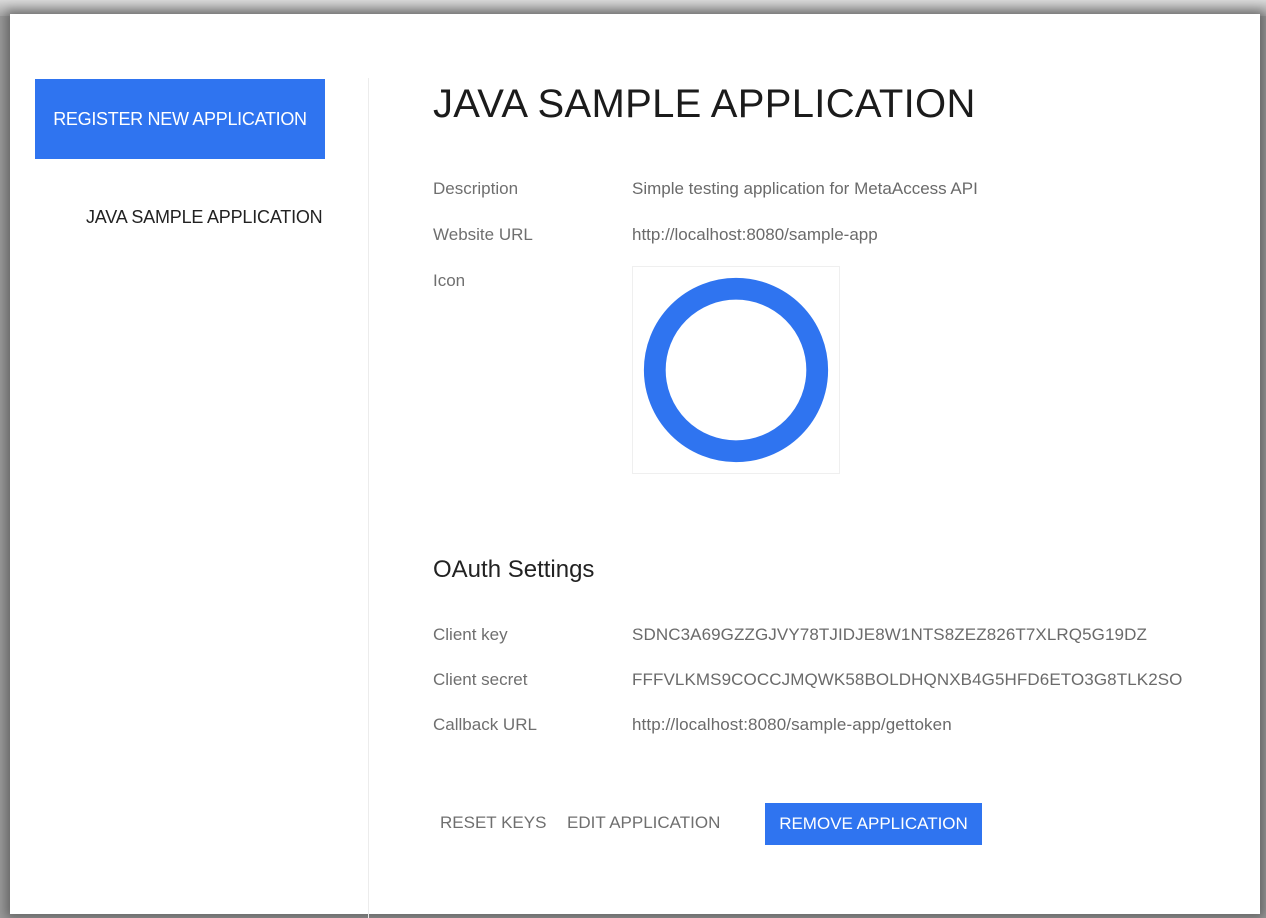  What do you see at coordinates (514, 569) in the screenshot?
I see `oauth-settings-title: OAuth Settings` at bounding box center [514, 569].